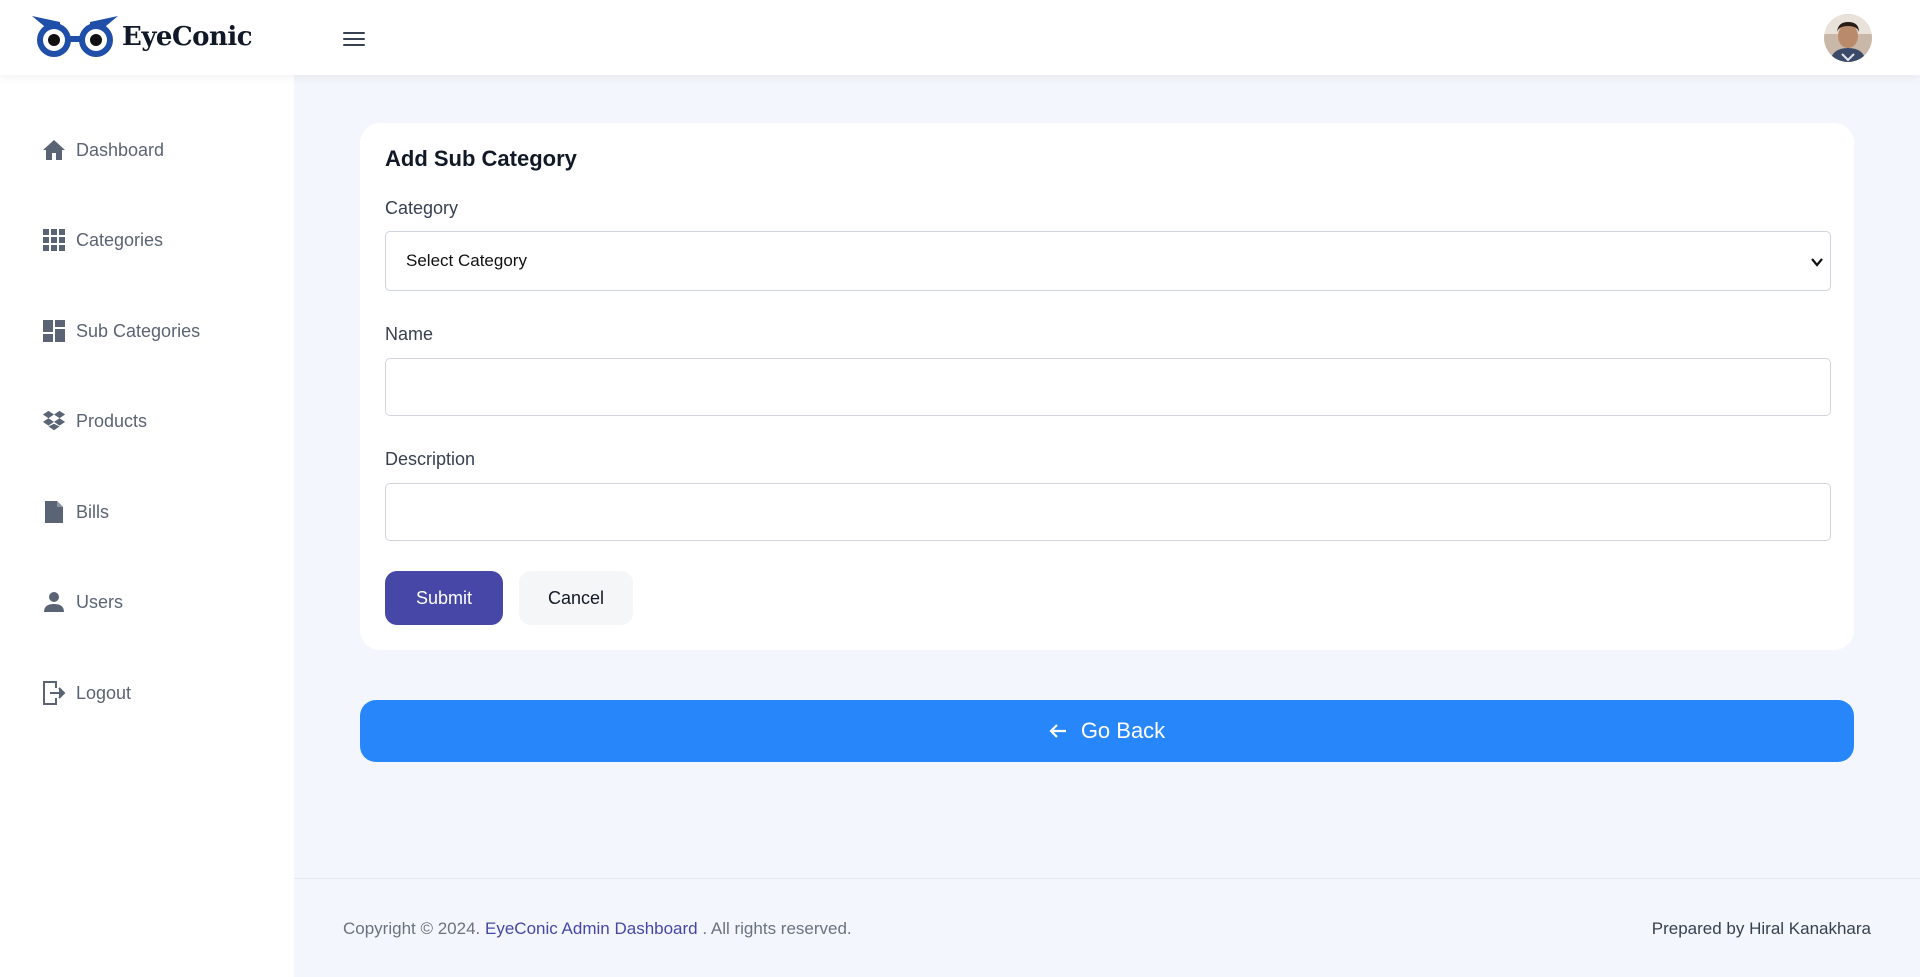  Describe the element at coordinates (1848, 38) in the screenshot. I see `user-avatar` at that location.